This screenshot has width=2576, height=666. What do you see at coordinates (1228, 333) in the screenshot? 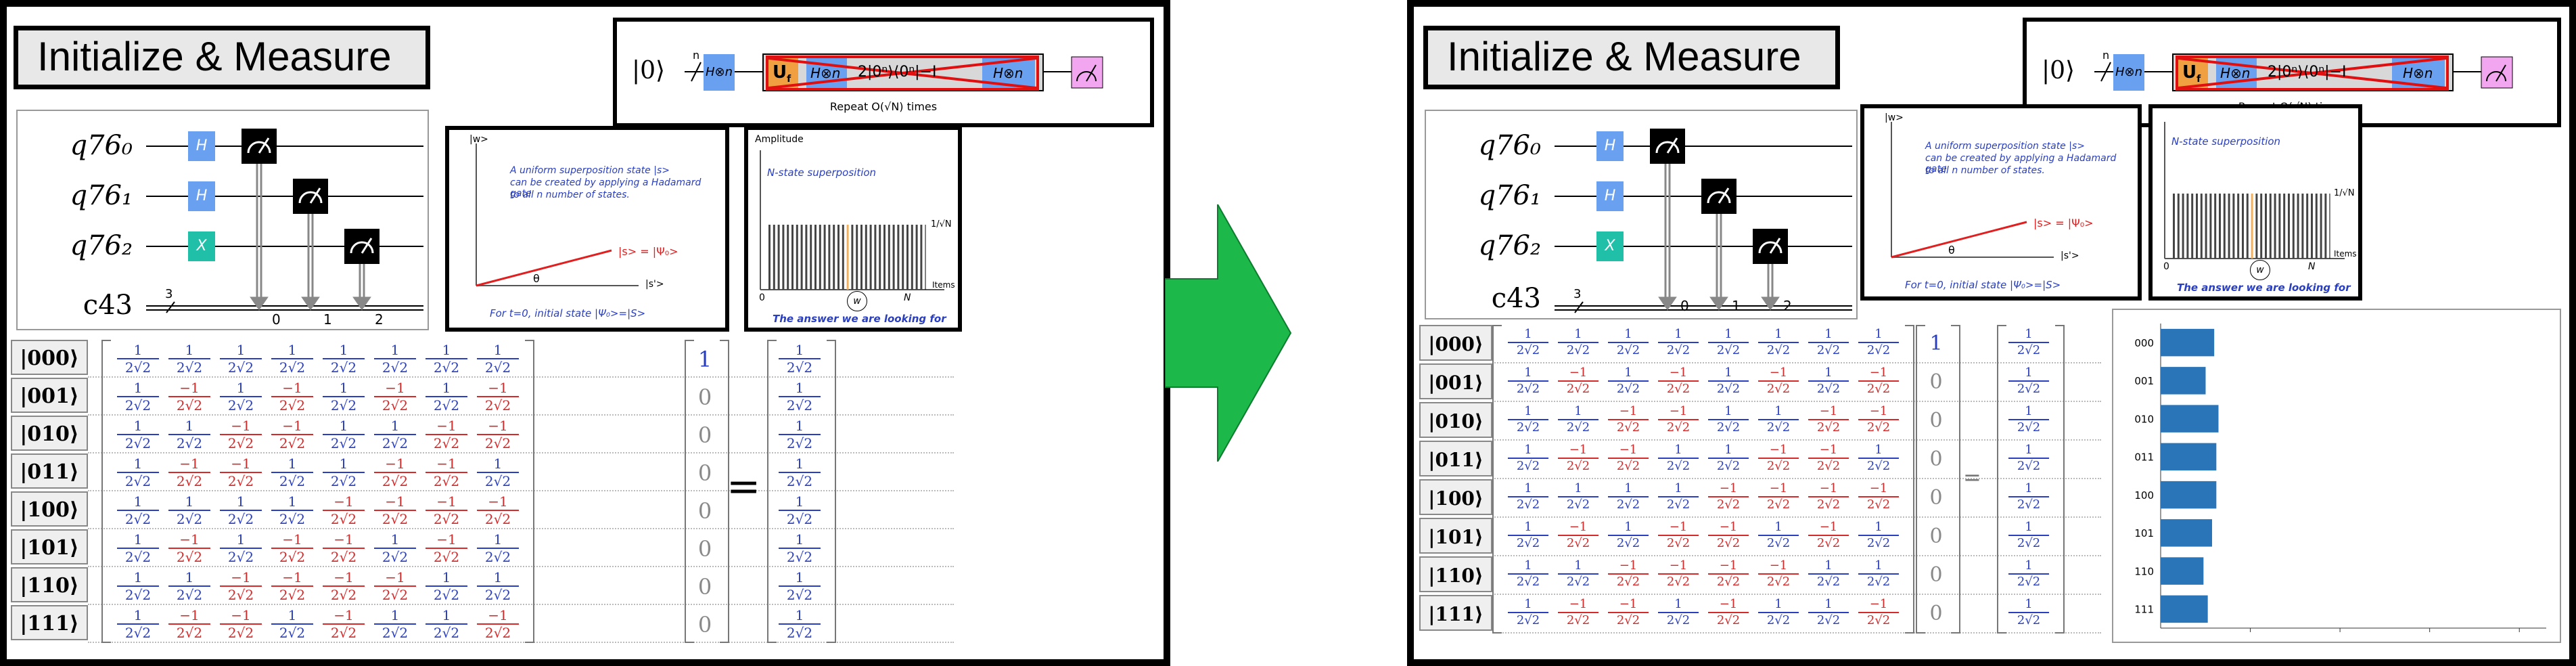
I see `transition-arrow` at bounding box center [1228, 333].